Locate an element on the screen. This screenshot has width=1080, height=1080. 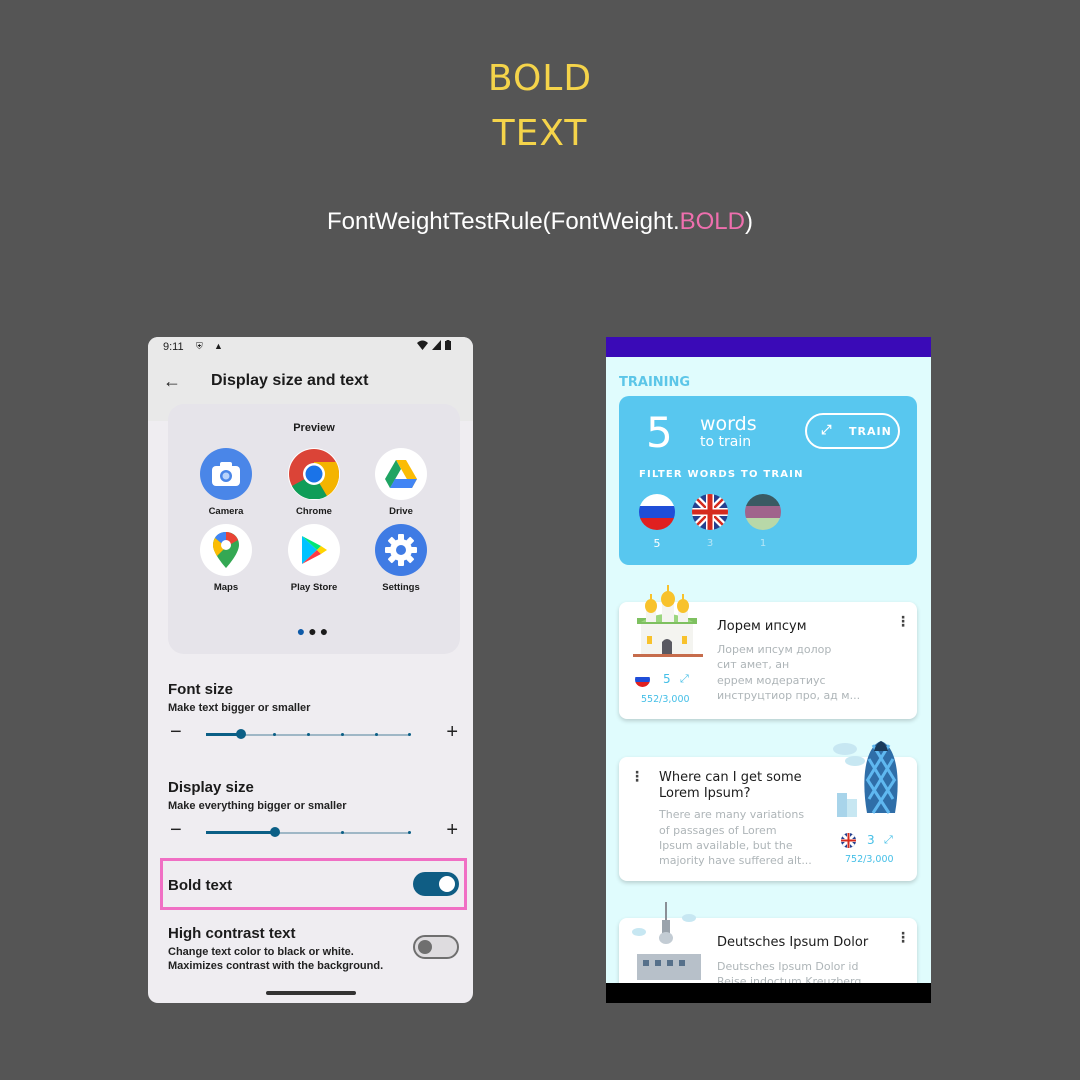
gherkin-building-icon is located at coordinates (871, 780).